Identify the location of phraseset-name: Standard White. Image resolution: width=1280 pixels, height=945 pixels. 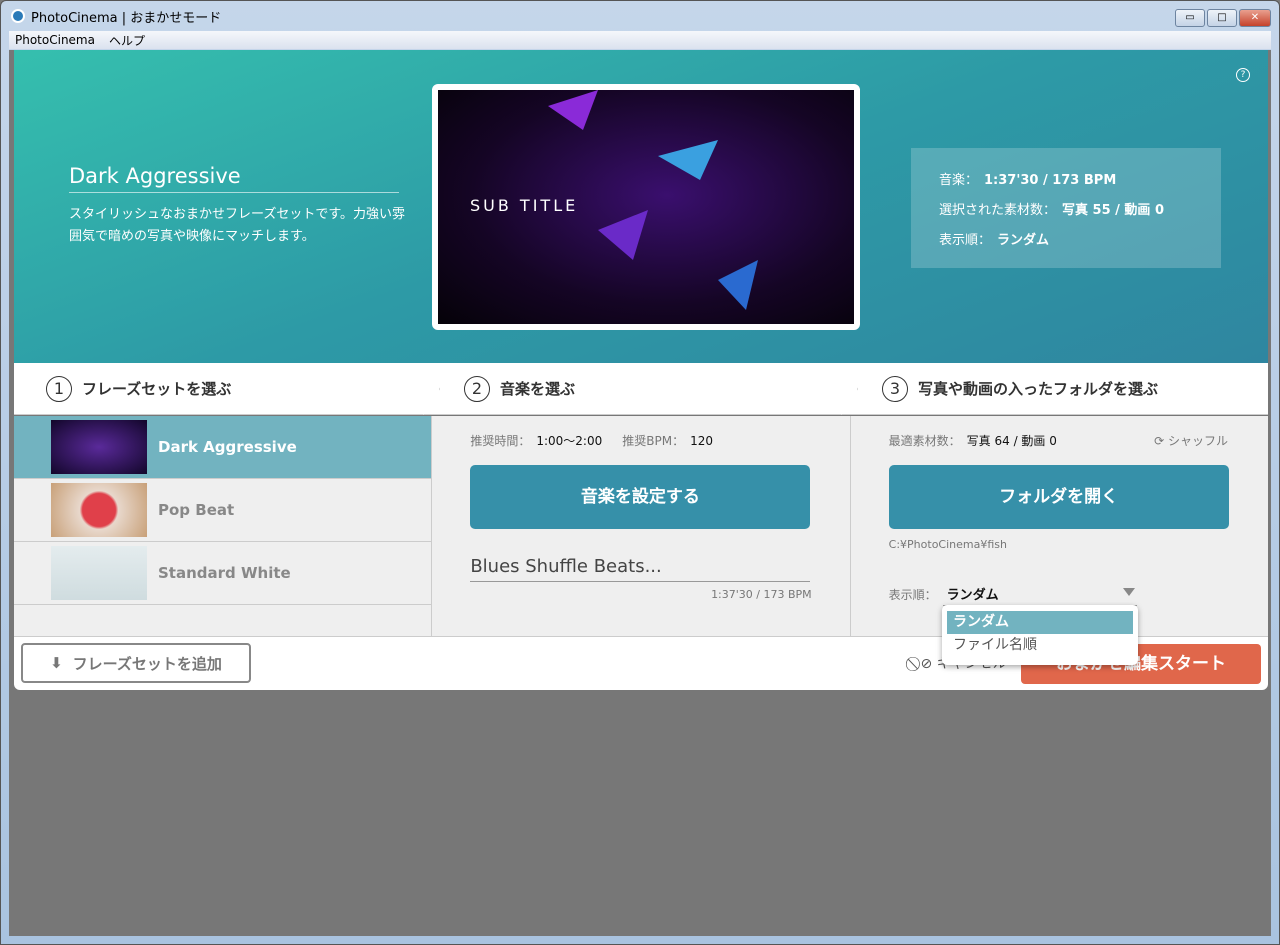
(224, 573).